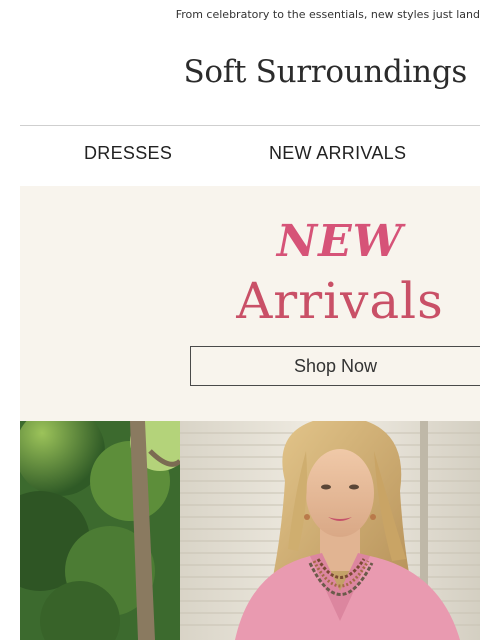 The width and height of the screenshot is (480, 640). What do you see at coordinates (340, 301) in the screenshot?
I see `hero-headline: Arrivals` at bounding box center [340, 301].